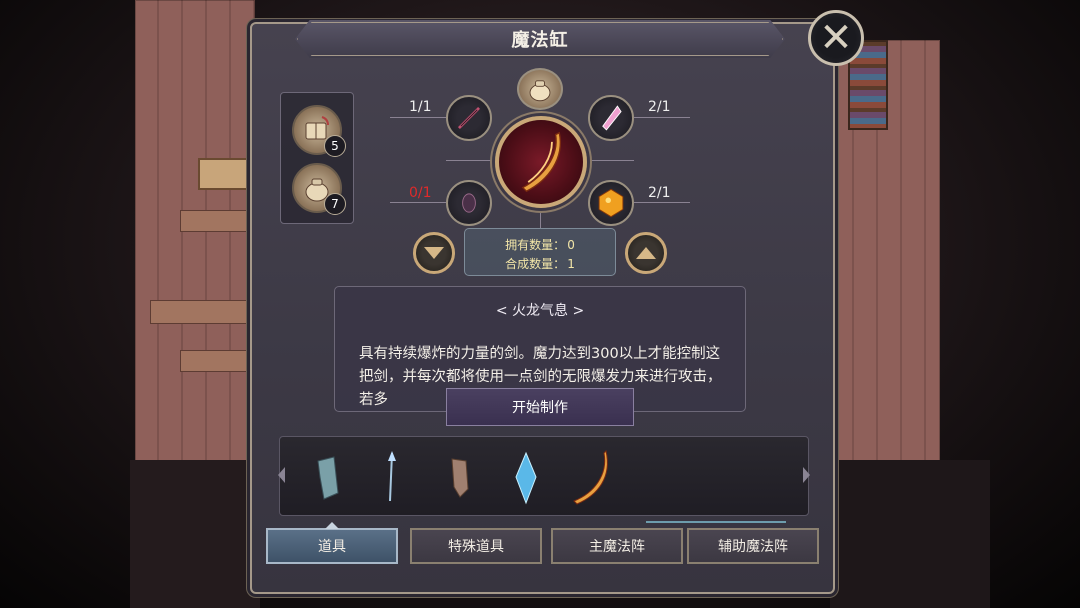 Image resolution: width=1080 pixels, height=608 pixels. I want to click on tab-label: 主魔法阵, so click(617, 547).